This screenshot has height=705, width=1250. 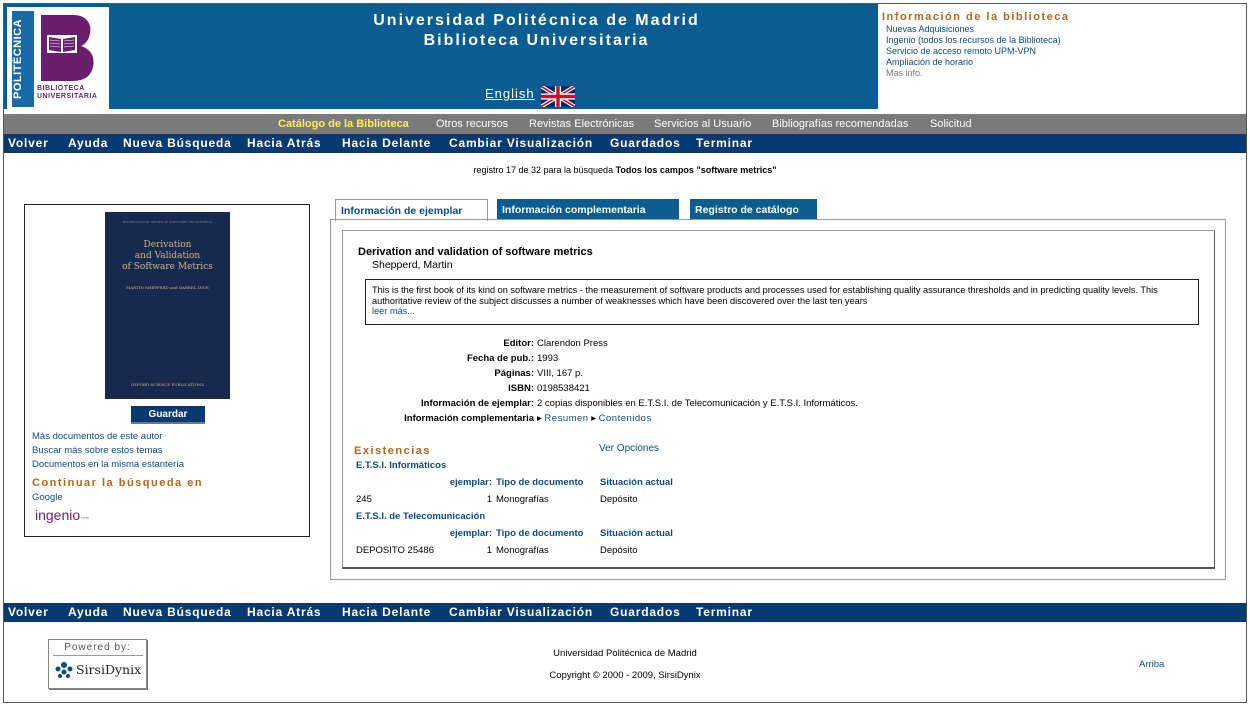 I want to click on contenidos-link: Contenidos, so click(x=625, y=418).